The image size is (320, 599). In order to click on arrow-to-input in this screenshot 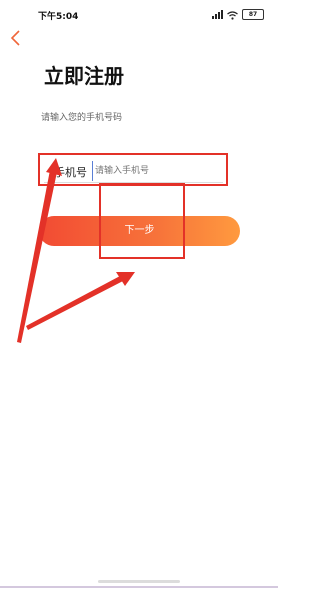, I will do `click(37, 256)`.